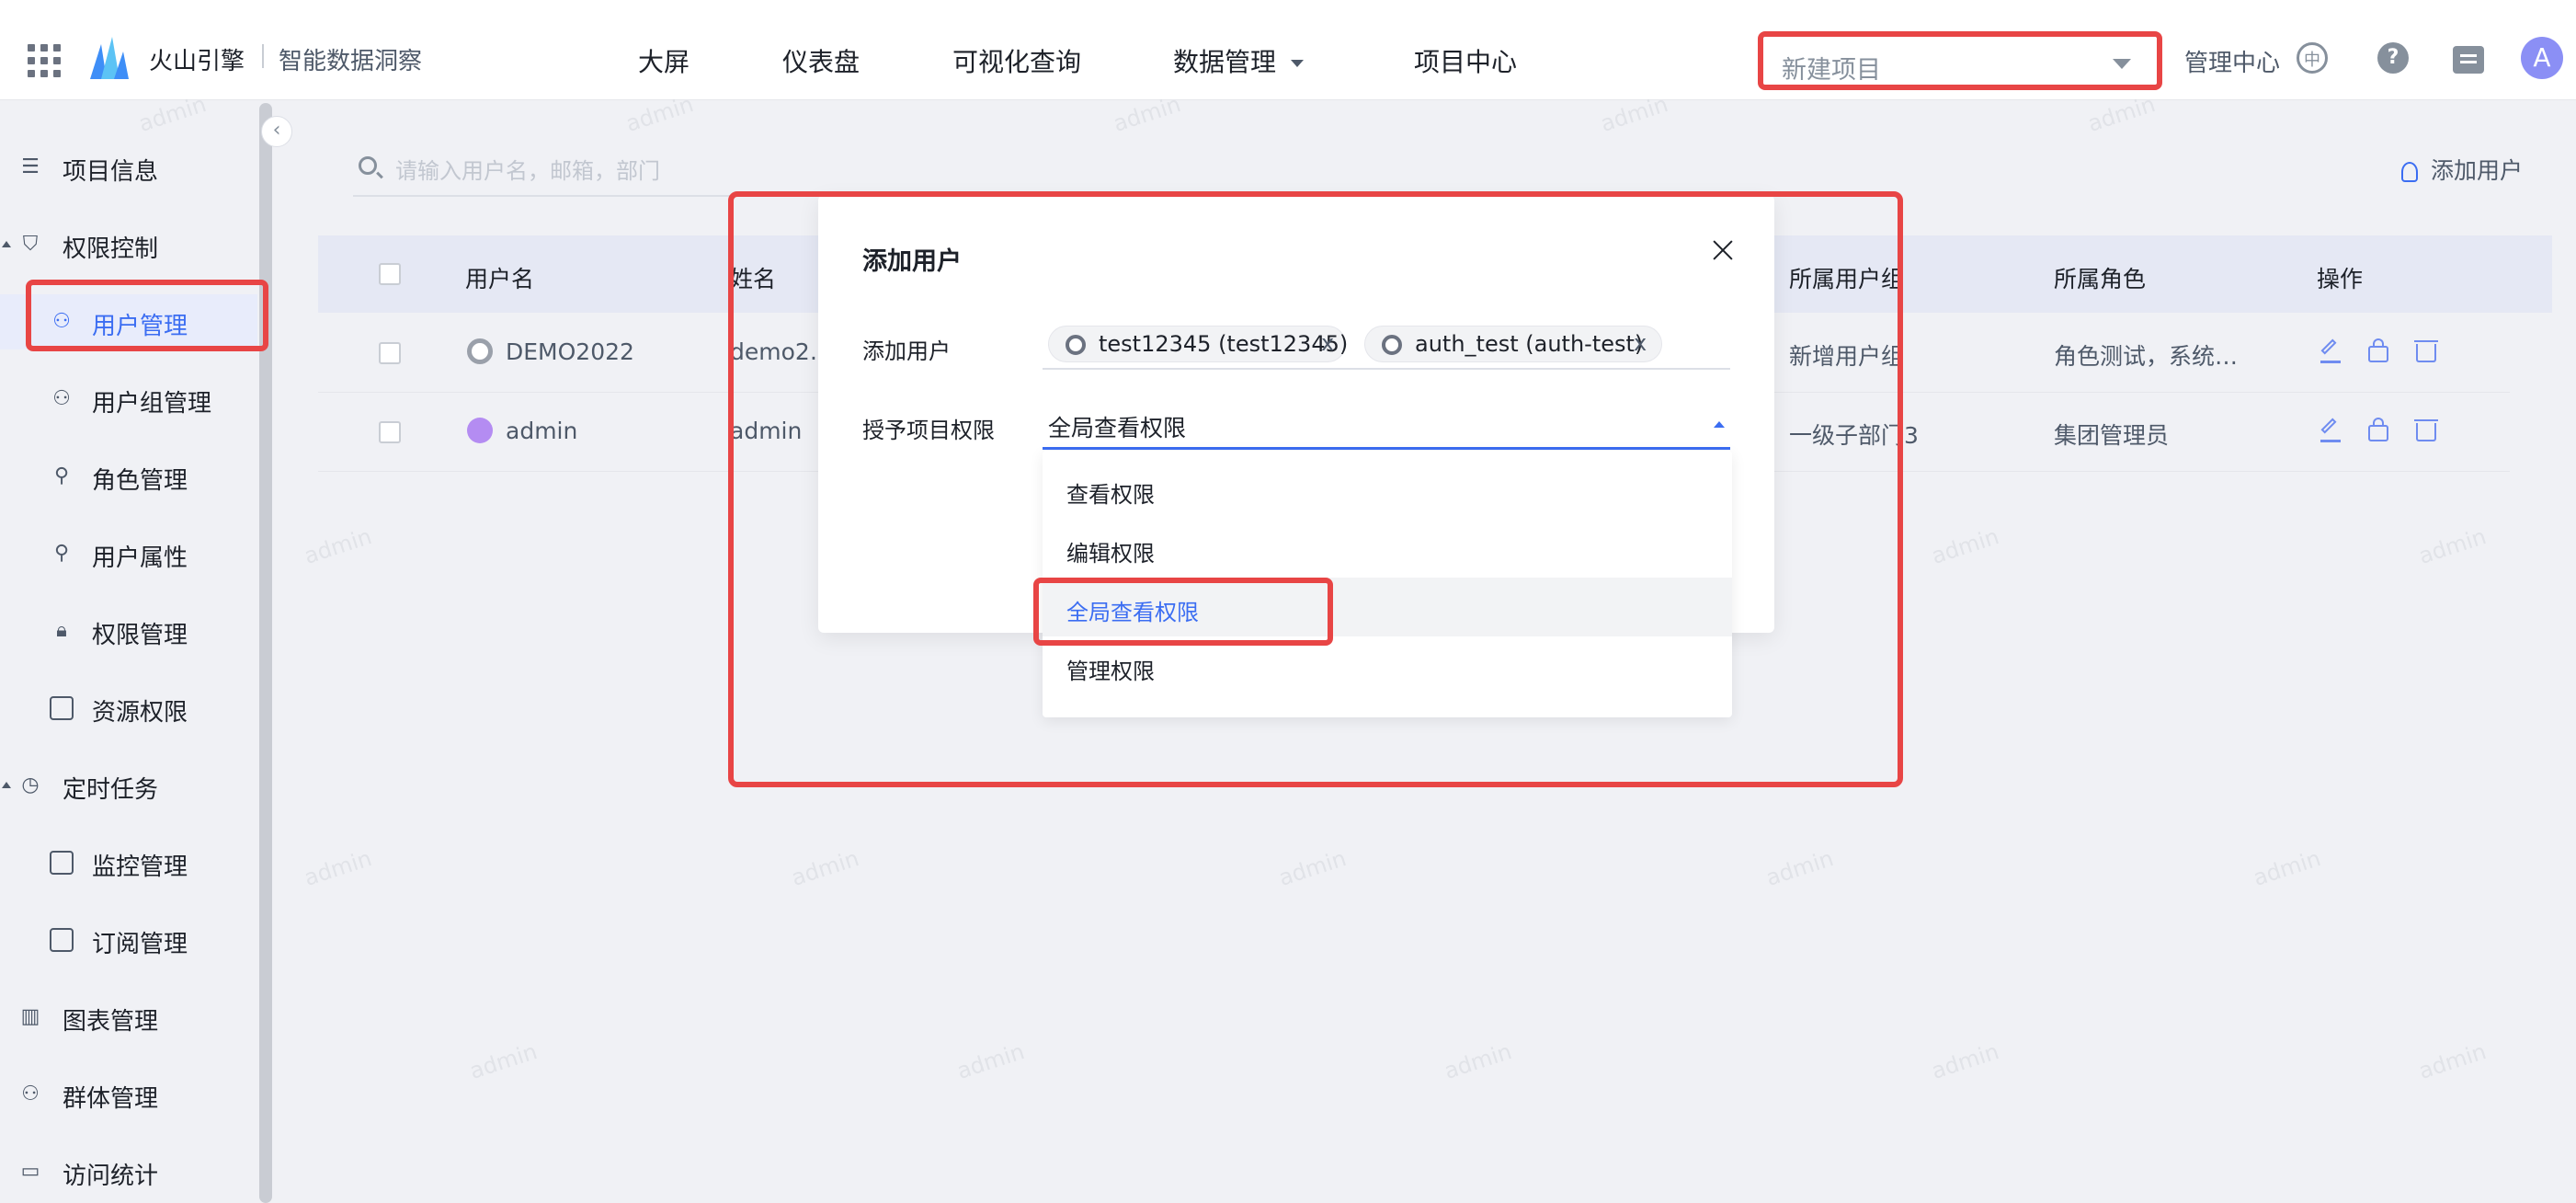  Describe the element at coordinates (111, 1099) in the screenshot. I see `sidebar-item-label: 群体管理` at that location.